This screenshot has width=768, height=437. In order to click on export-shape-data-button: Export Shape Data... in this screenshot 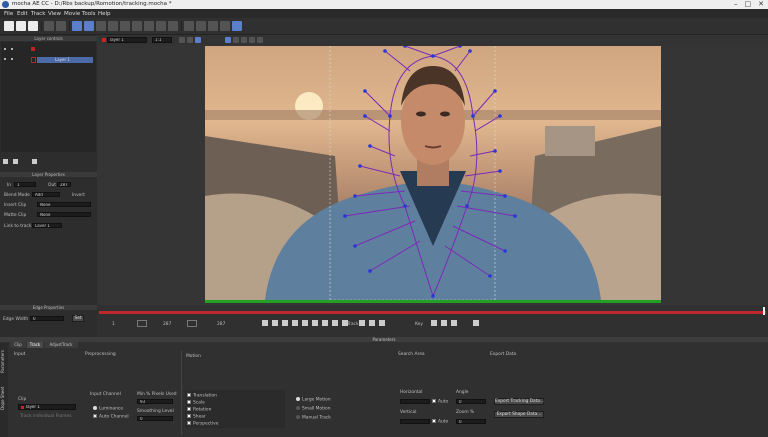, I will do `click(519, 414)`.